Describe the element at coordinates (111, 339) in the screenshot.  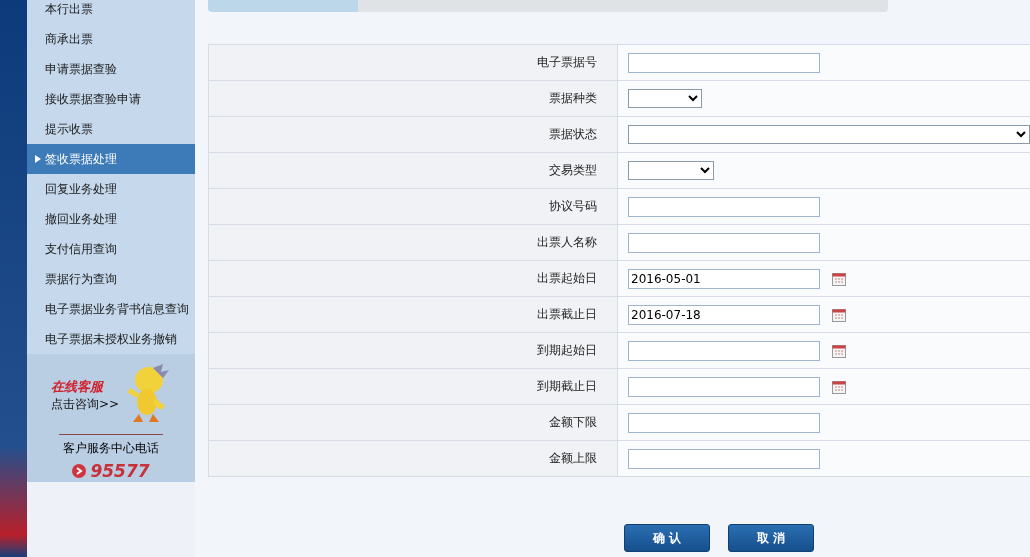
I see `sidebar-item: 电子票据未授权业务撤销` at that location.